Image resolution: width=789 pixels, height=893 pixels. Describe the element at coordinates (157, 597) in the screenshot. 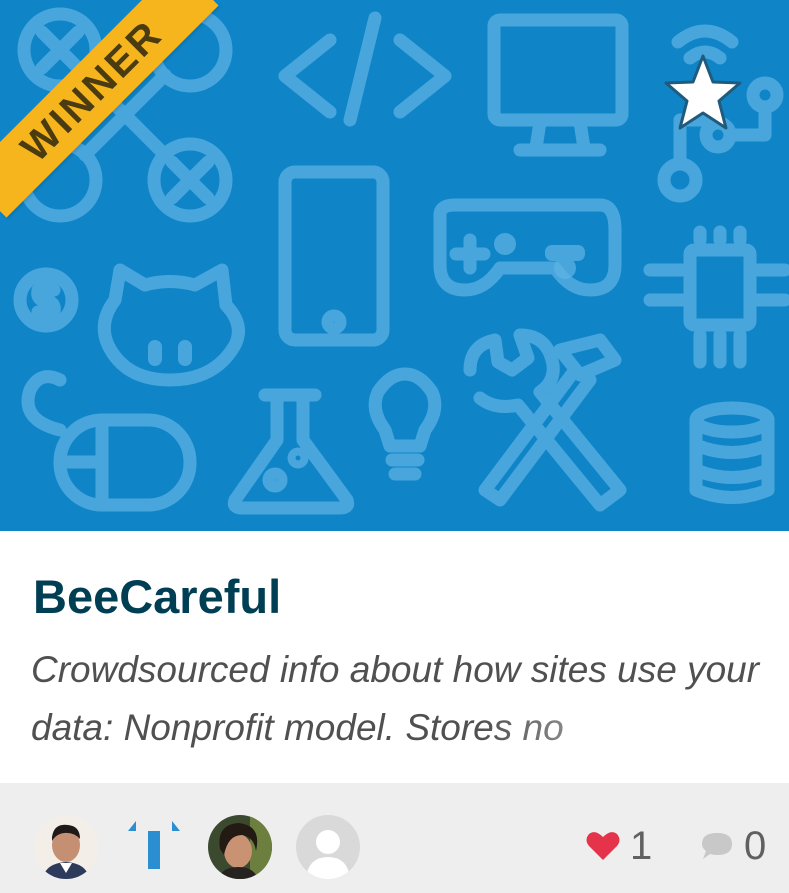

I see `project-title: BeeCareful` at that location.